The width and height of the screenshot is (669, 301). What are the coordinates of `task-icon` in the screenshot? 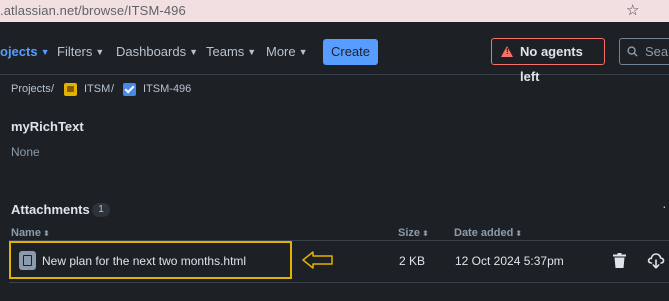 It's located at (129, 89).